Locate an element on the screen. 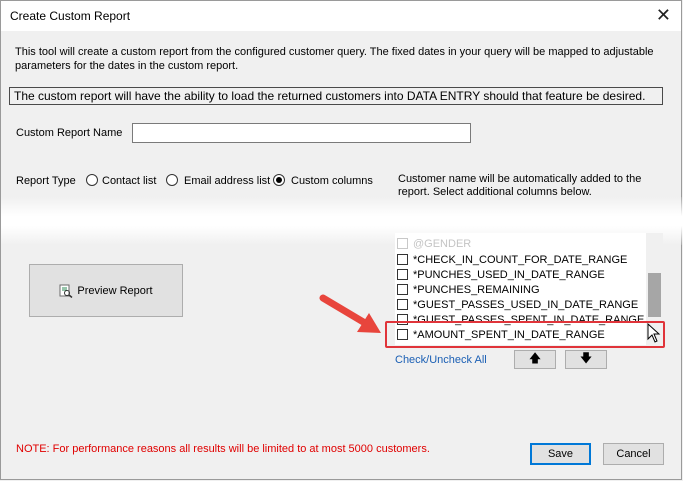 Image resolution: width=683 pixels, height=481 pixels. preview-report-button: Preview Report is located at coordinates (106, 290).